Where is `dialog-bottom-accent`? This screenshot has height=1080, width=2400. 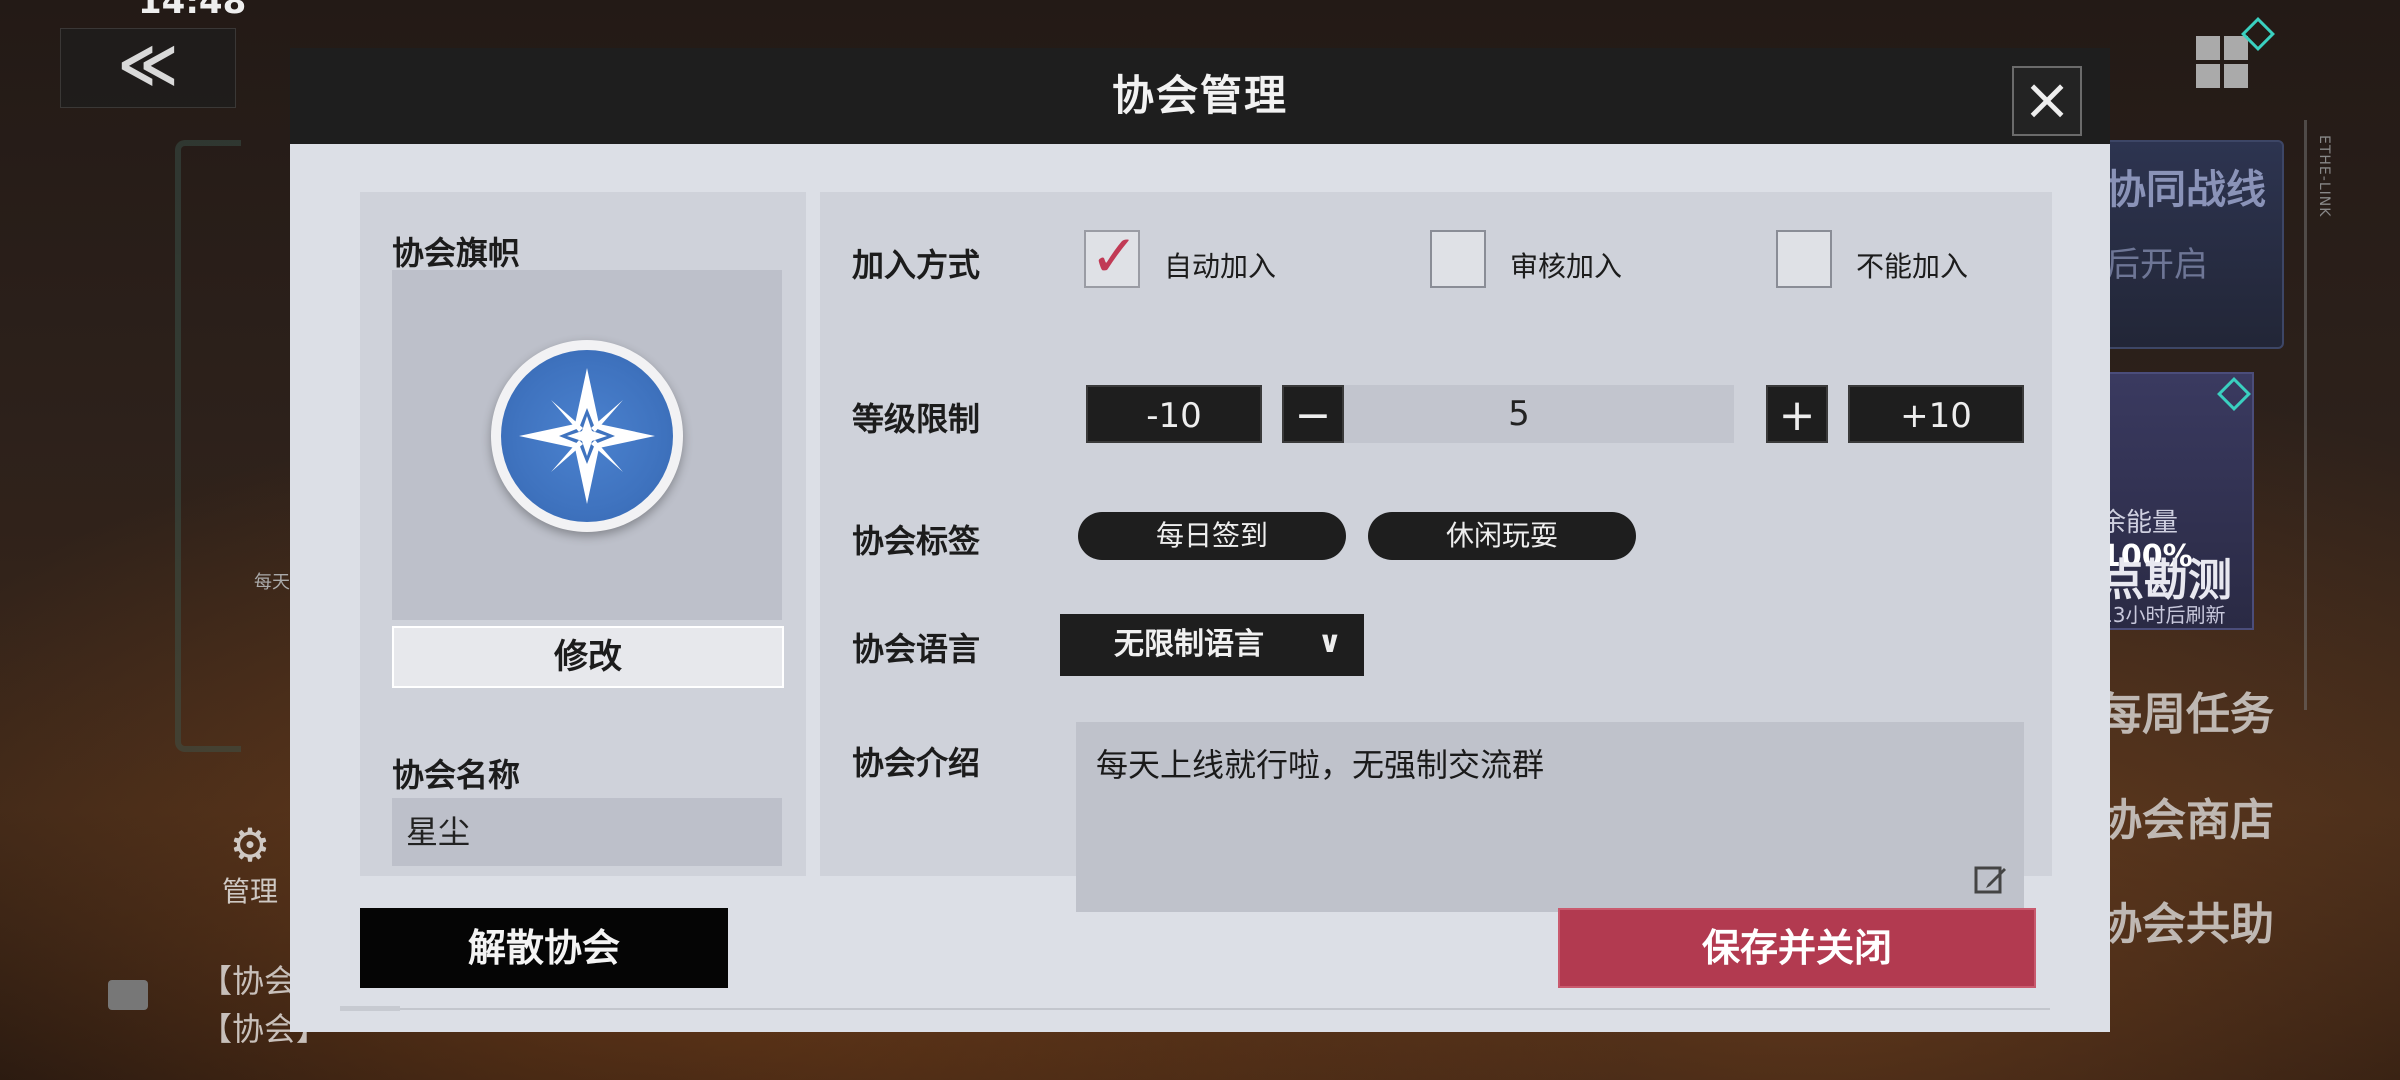 dialog-bottom-accent is located at coordinates (370, 1008).